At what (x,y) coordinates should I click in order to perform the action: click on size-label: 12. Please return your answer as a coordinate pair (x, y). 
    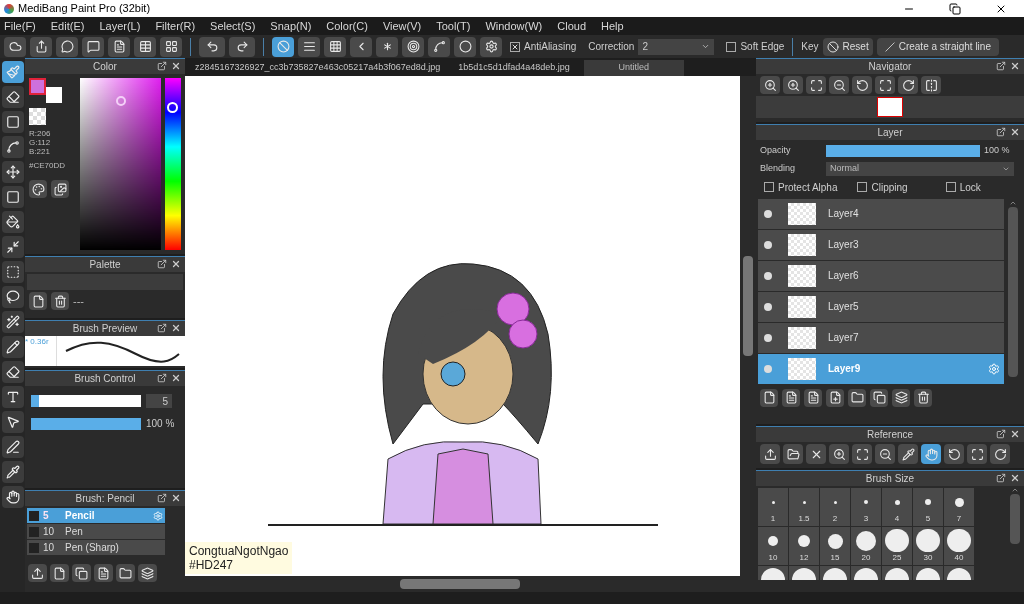
    Looking at the image, I should click on (804, 558).